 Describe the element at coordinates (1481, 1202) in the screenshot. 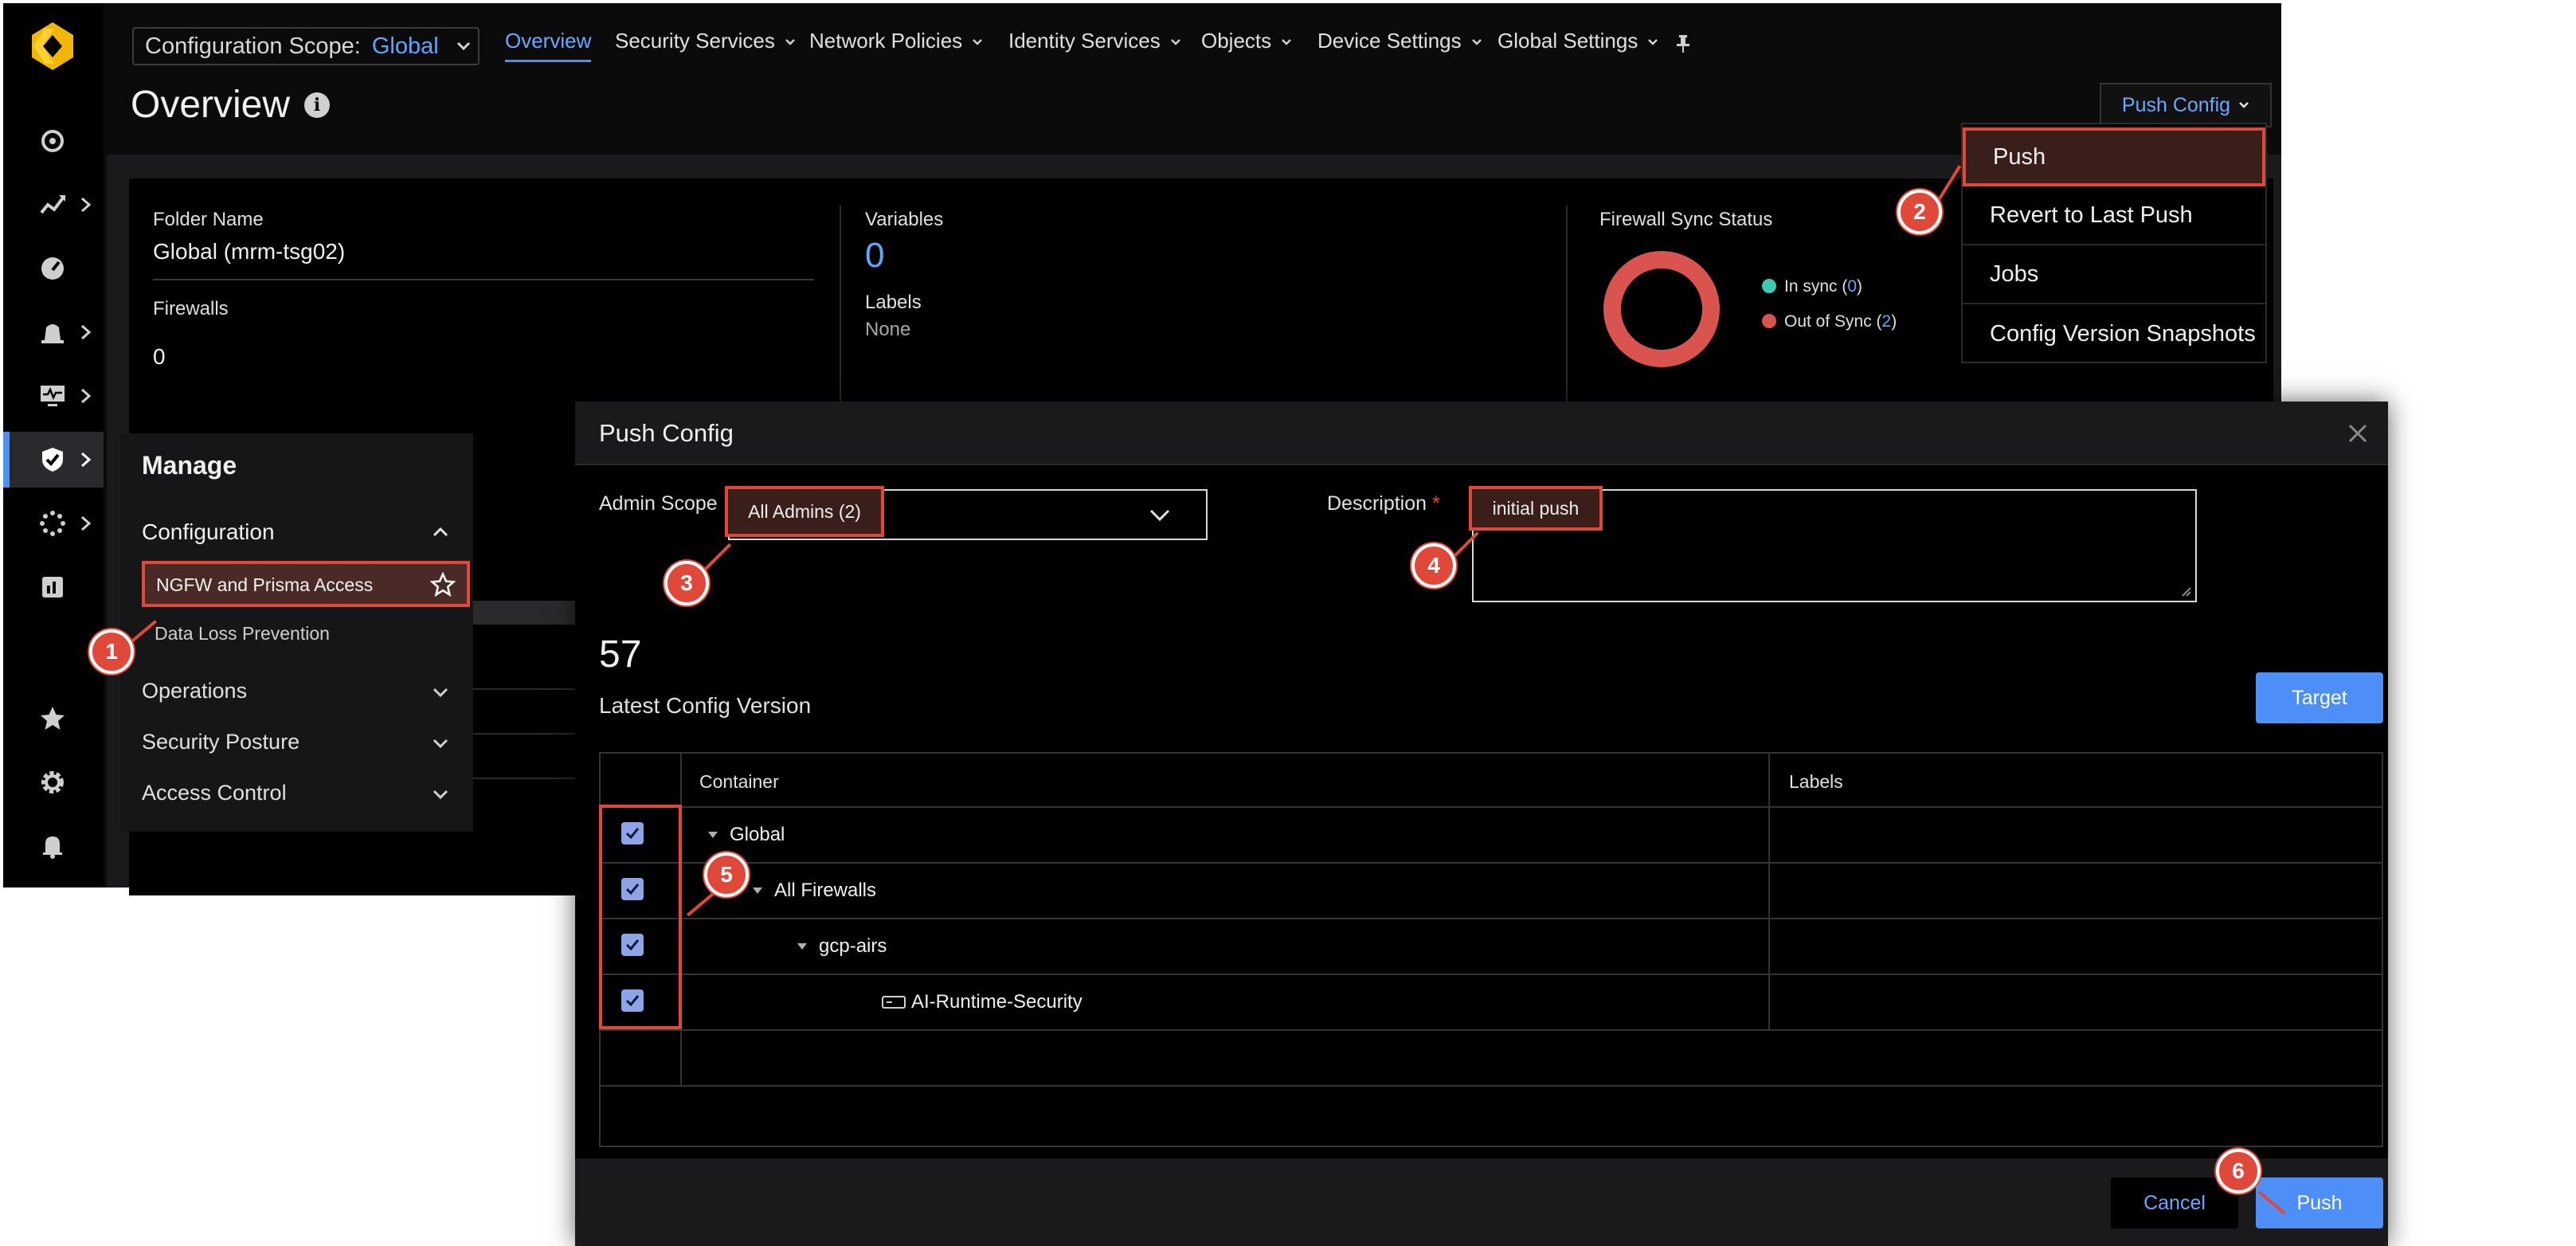

I see `modal-footer: Cancel Push` at that location.